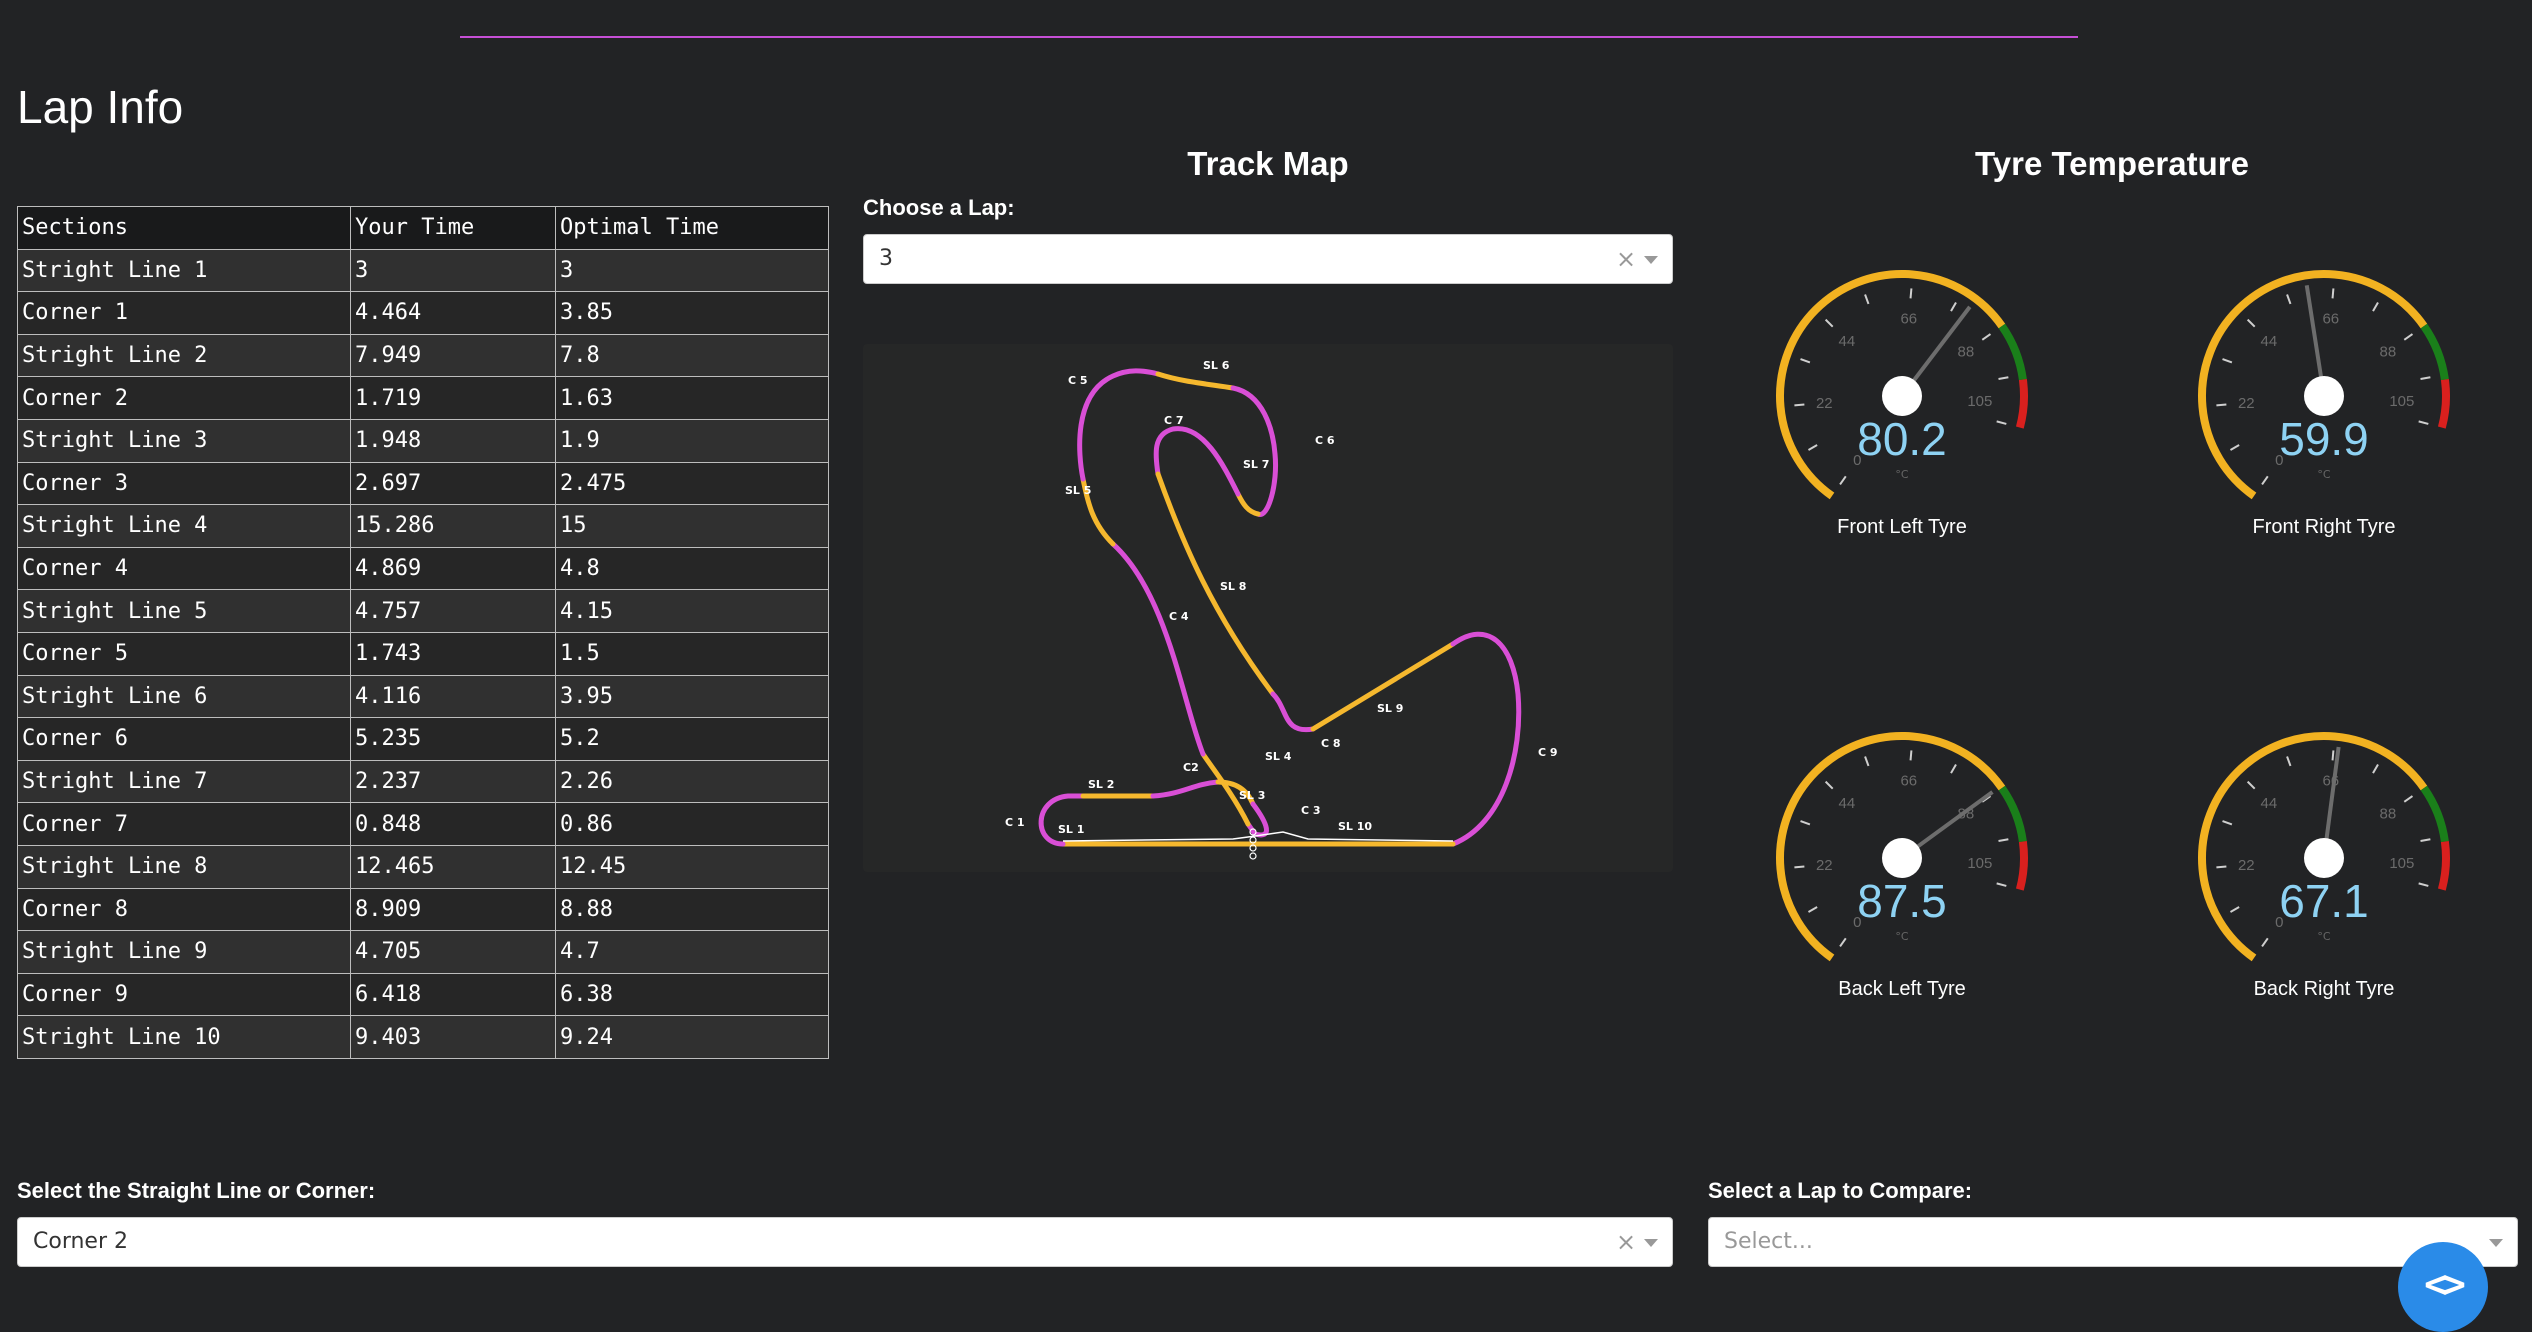 This screenshot has width=2532, height=1332. Describe the element at coordinates (692, 1037) in the screenshot. I see `cell-optimal-time: 9.24` at that location.